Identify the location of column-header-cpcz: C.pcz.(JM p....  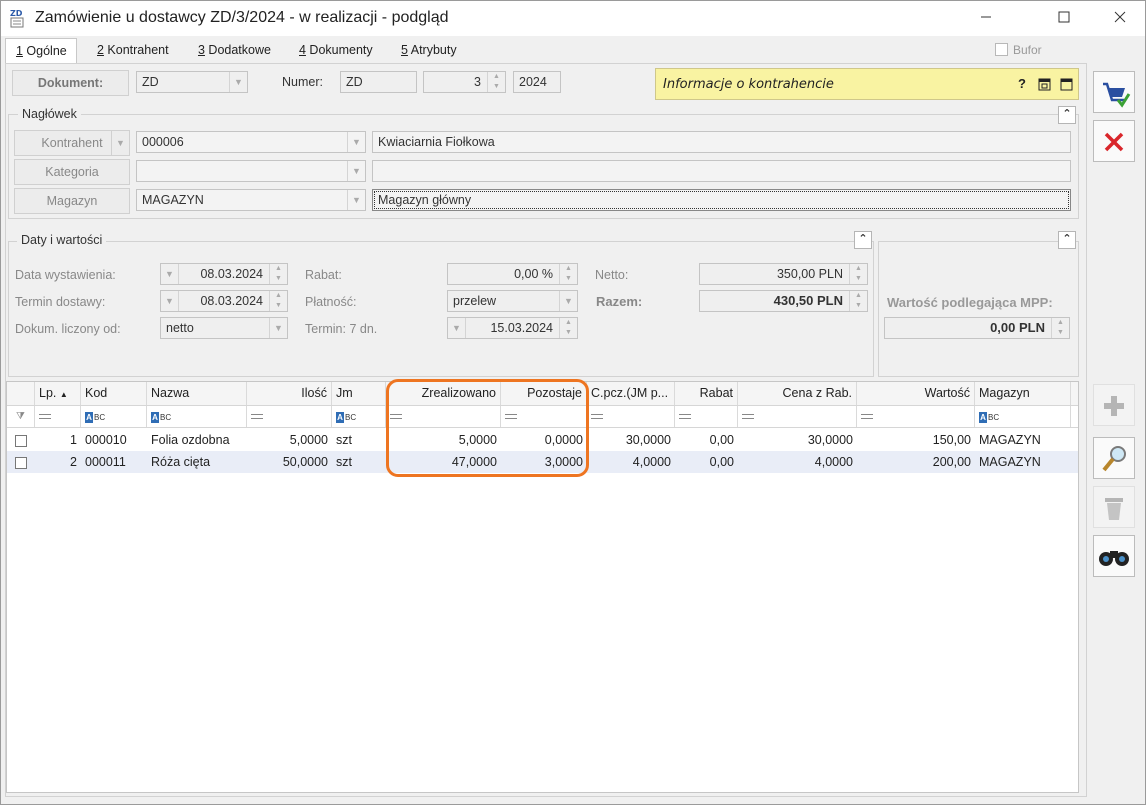
(631, 393).